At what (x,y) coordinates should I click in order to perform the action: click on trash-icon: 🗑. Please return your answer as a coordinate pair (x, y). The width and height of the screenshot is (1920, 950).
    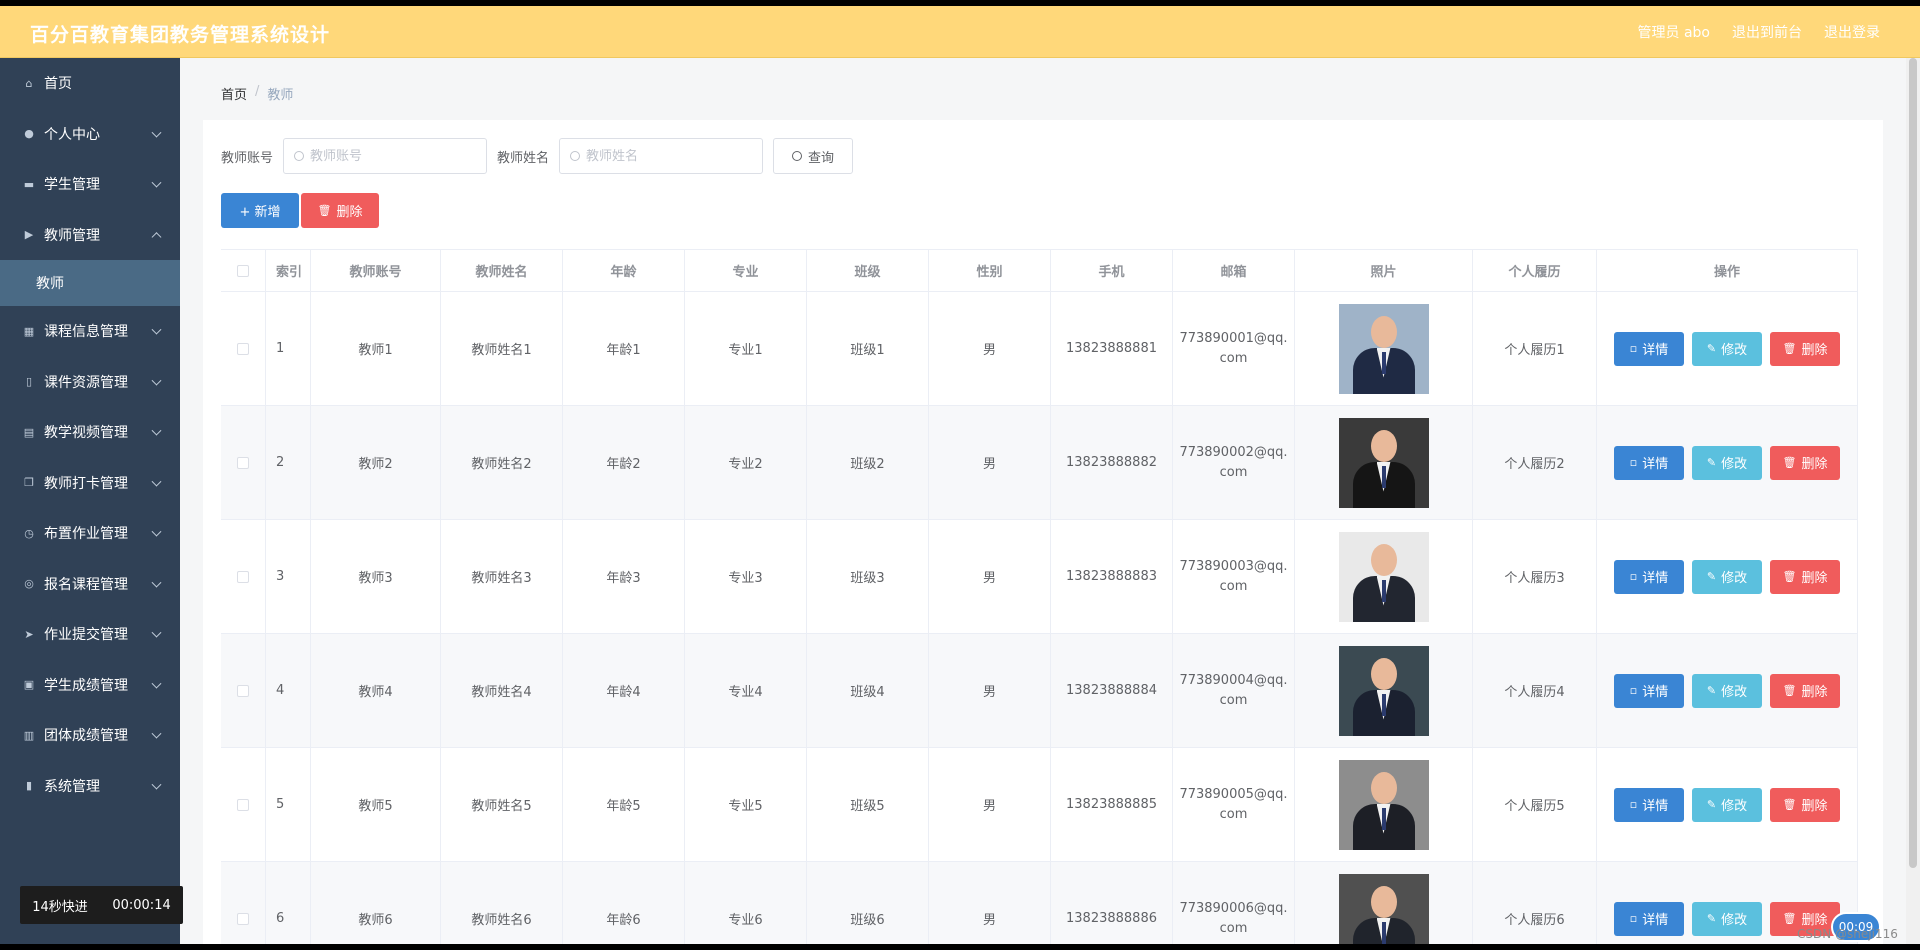
    Looking at the image, I should click on (1789, 804).